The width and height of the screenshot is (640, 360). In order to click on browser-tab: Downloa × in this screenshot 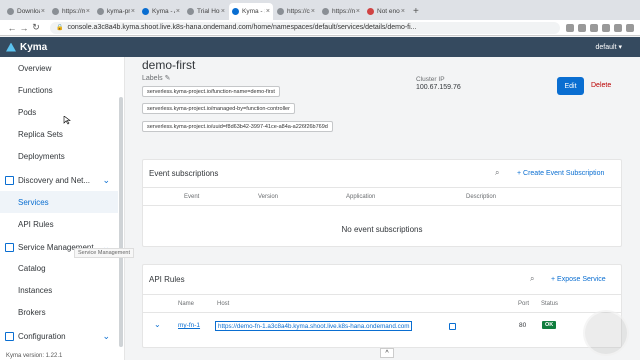, I will do `click(26, 11)`.